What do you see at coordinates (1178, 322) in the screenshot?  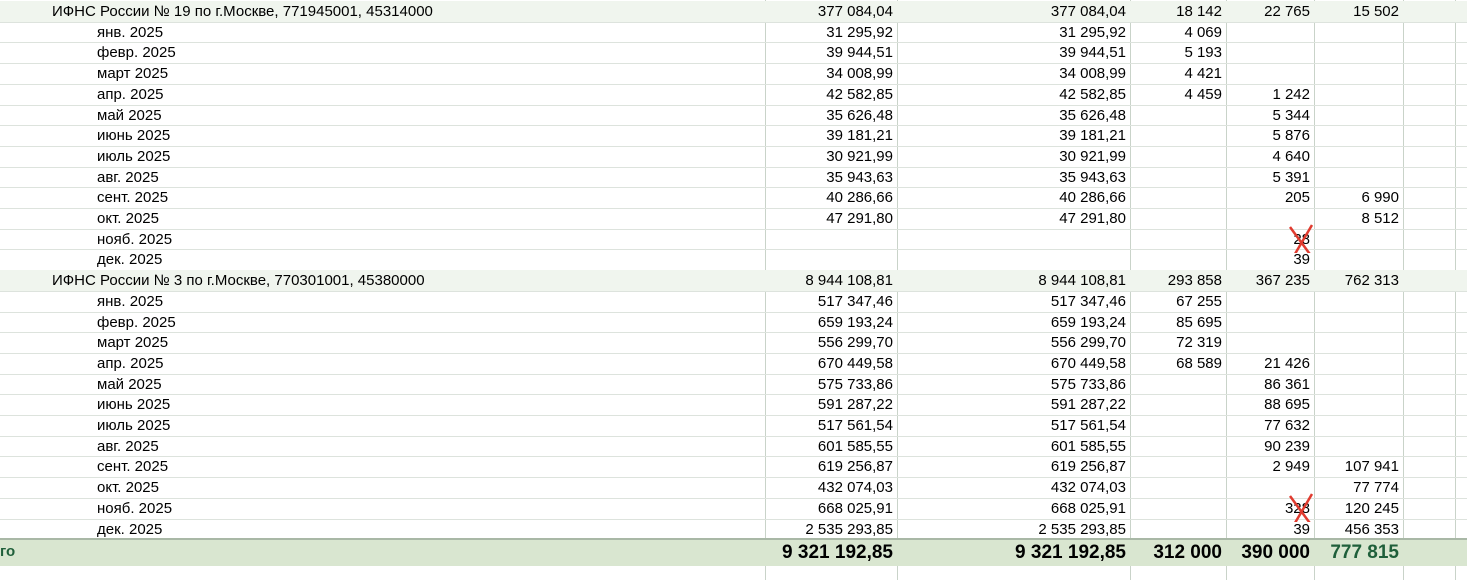 I see `value-cell-c3: 85 695` at bounding box center [1178, 322].